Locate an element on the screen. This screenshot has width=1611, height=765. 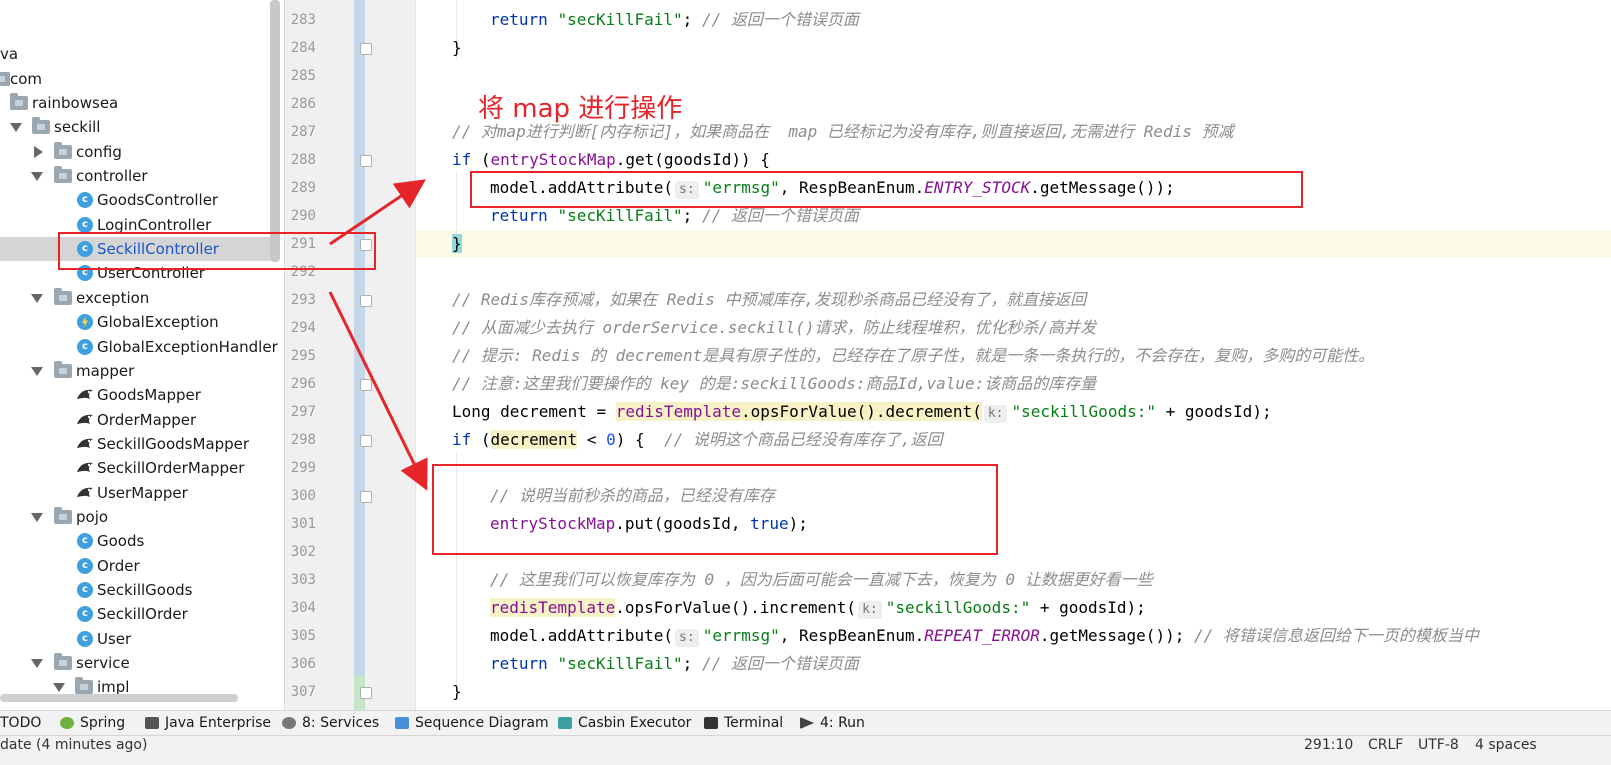
param-hint: s: is located at coordinates (687, 638).